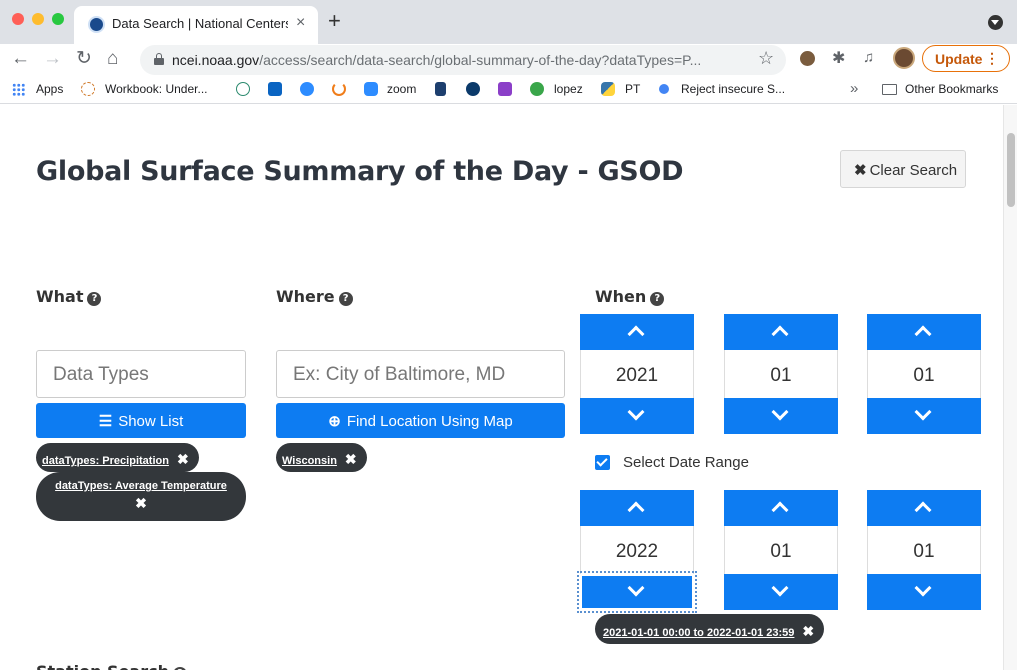  I want to click on chip-wisconsin: Wisconsin ✖, so click(321, 457).